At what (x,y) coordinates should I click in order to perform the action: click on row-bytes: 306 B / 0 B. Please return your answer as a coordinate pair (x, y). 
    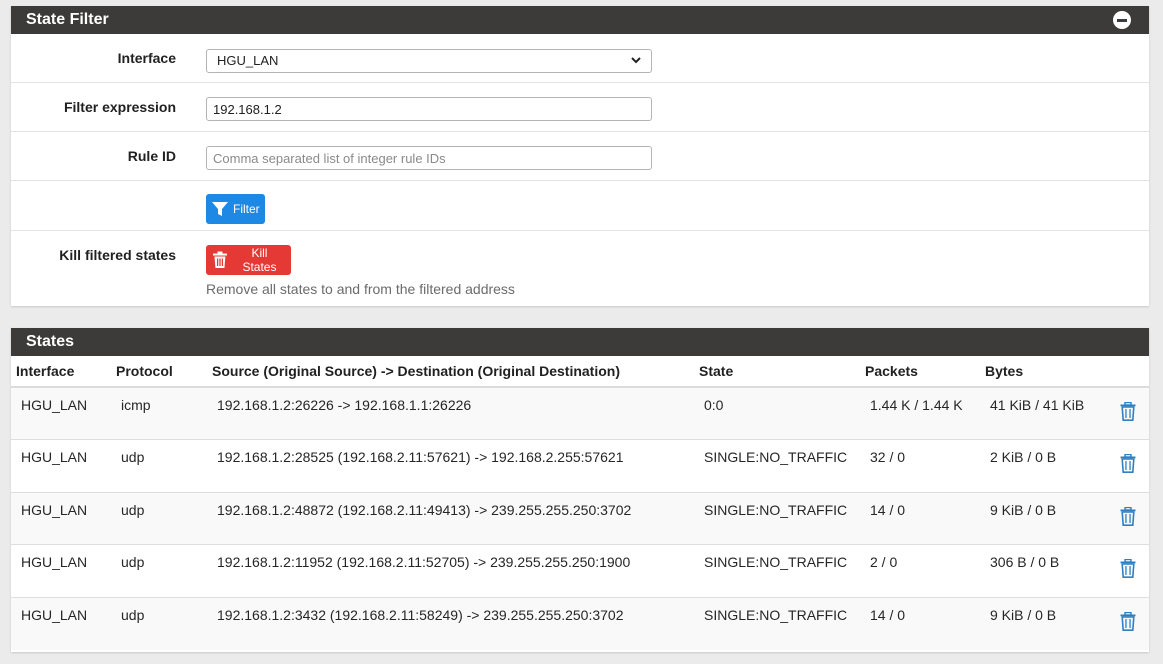
    Looking at the image, I should click on (1043, 570).